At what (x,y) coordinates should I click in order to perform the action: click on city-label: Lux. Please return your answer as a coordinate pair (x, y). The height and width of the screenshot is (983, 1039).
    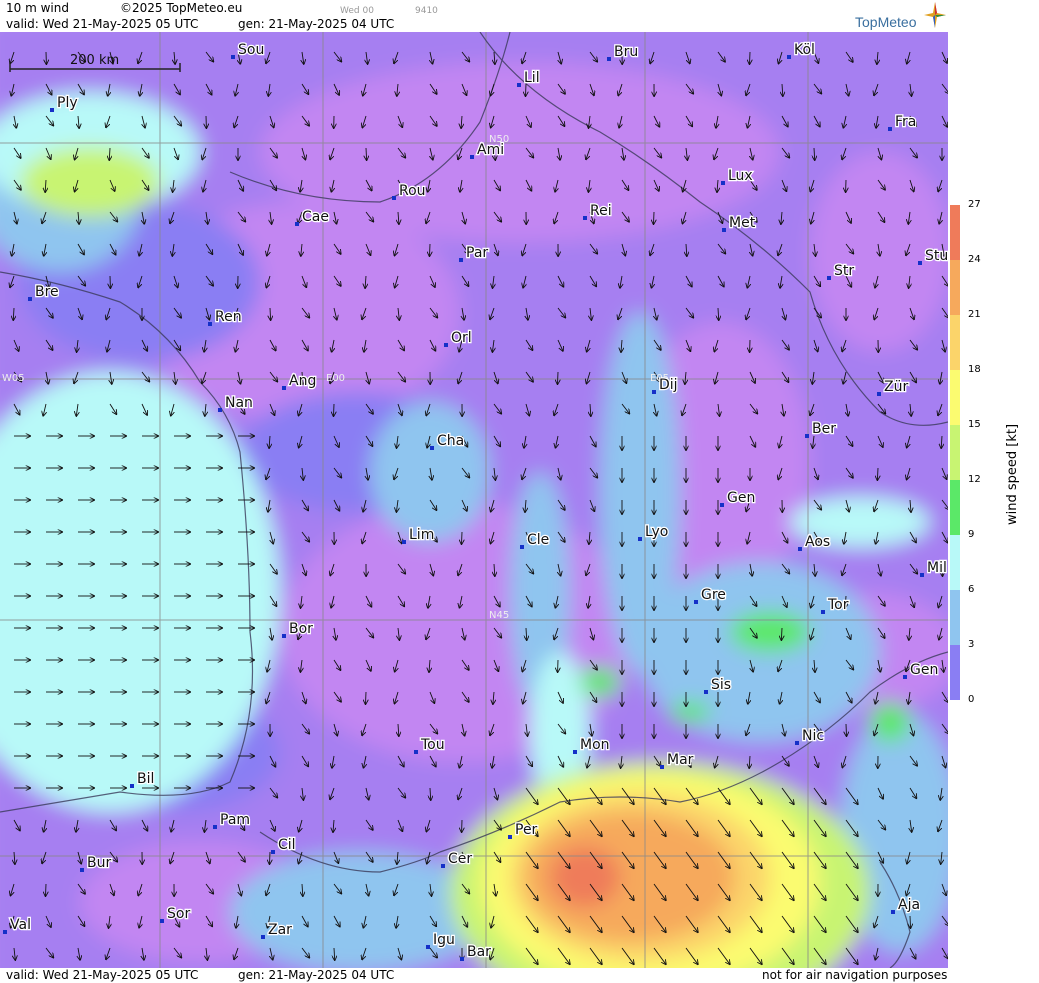
    Looking at the image, I should click on (740, 176).